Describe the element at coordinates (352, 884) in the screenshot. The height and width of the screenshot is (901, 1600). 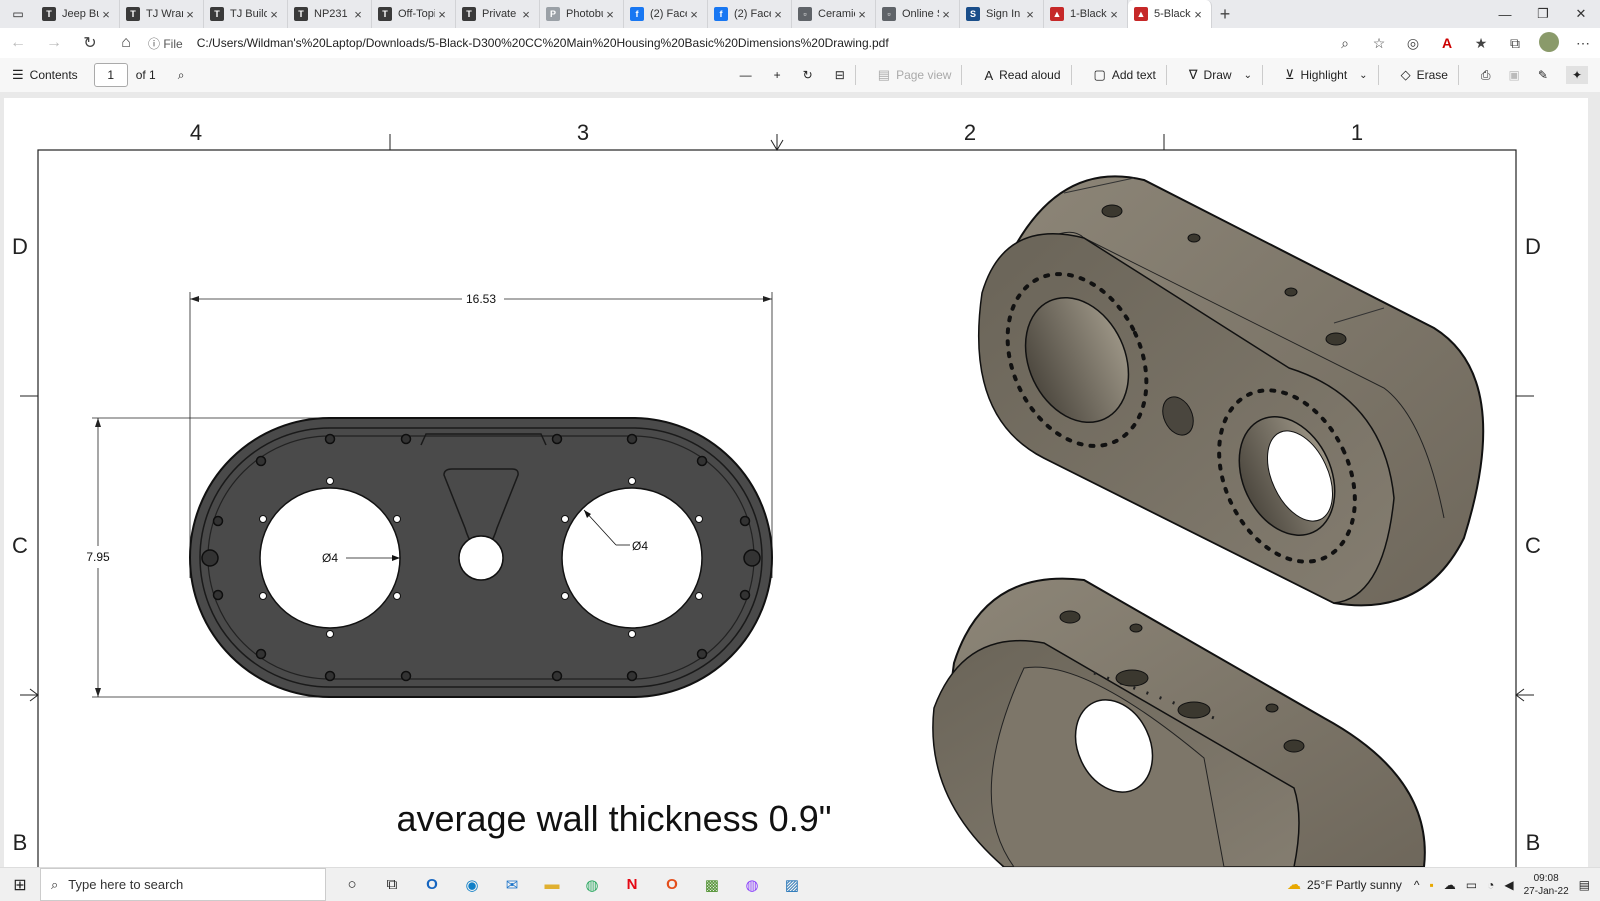
I see `cortana-icon: ○` at that location.